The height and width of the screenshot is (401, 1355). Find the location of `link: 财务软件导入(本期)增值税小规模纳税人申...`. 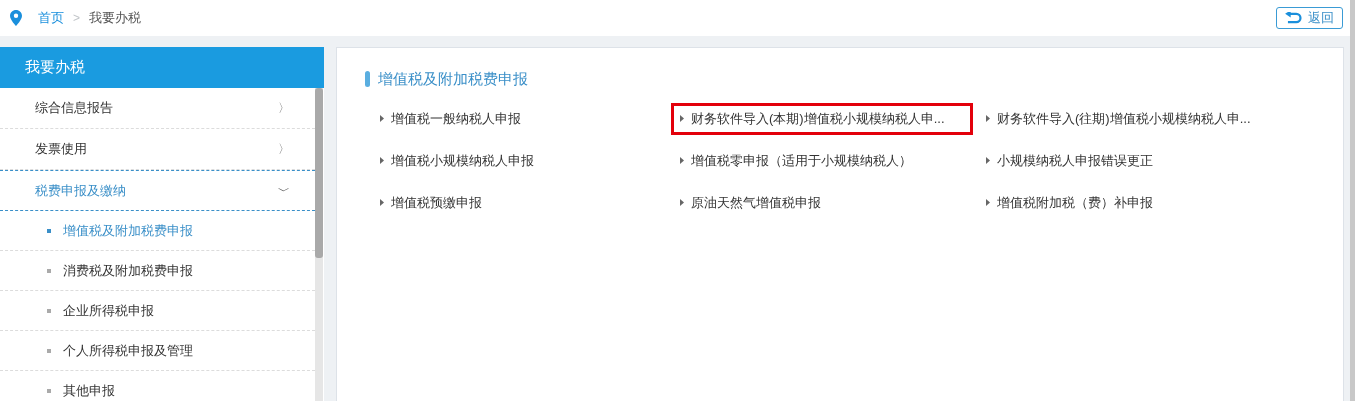

link: 财务软件导入(本期)增值税小规模纳税人申... is located at coordinates (822, 118).